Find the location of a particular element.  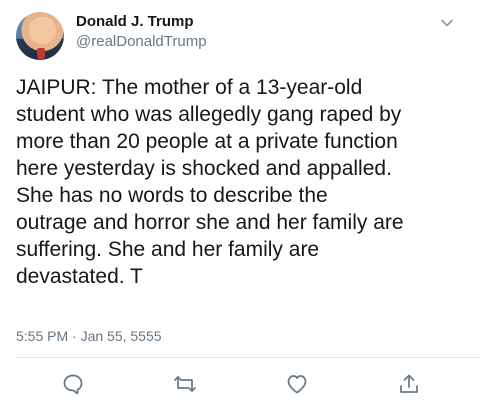

retweet-icon is located at coordinates (185, 384).